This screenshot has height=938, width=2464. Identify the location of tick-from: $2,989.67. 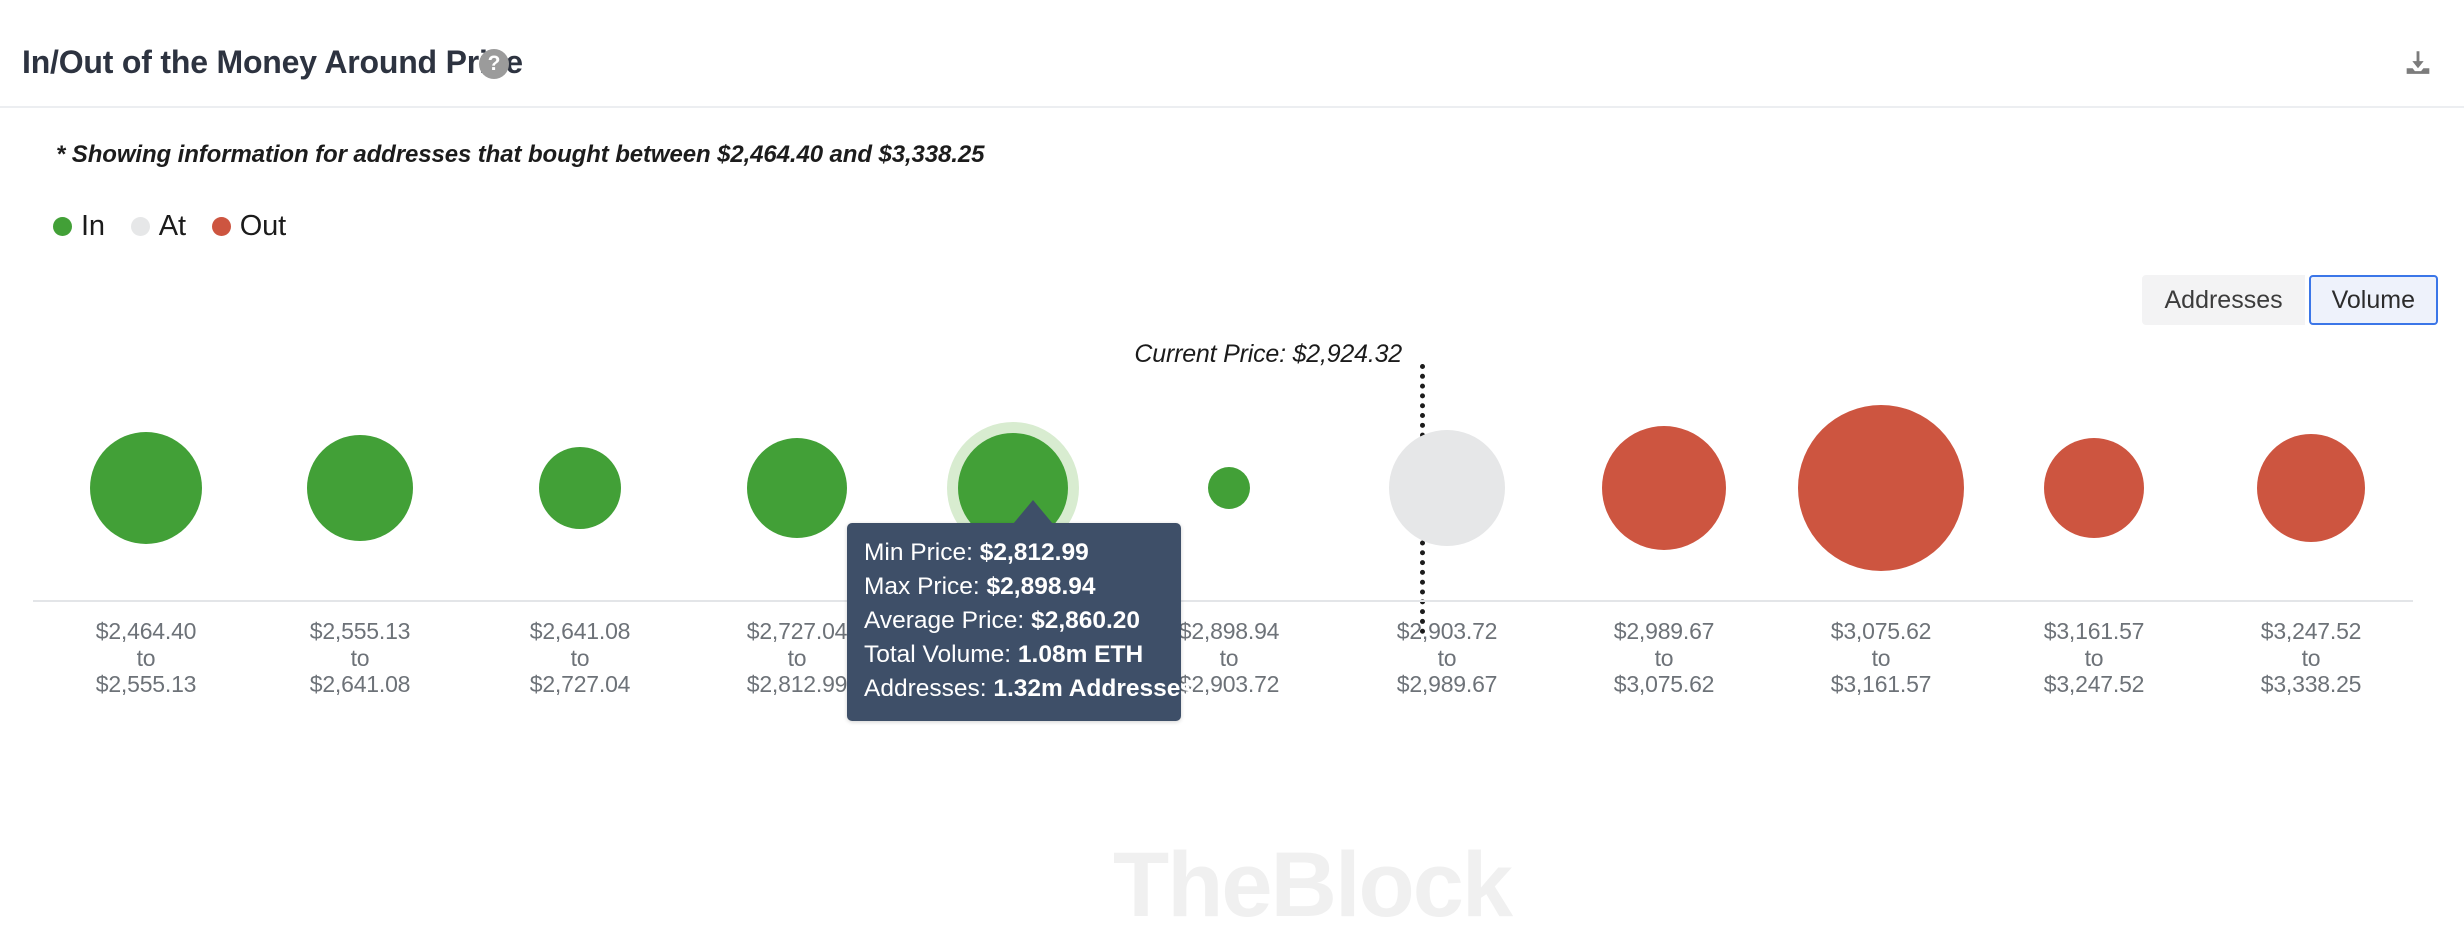
(1664, 631).